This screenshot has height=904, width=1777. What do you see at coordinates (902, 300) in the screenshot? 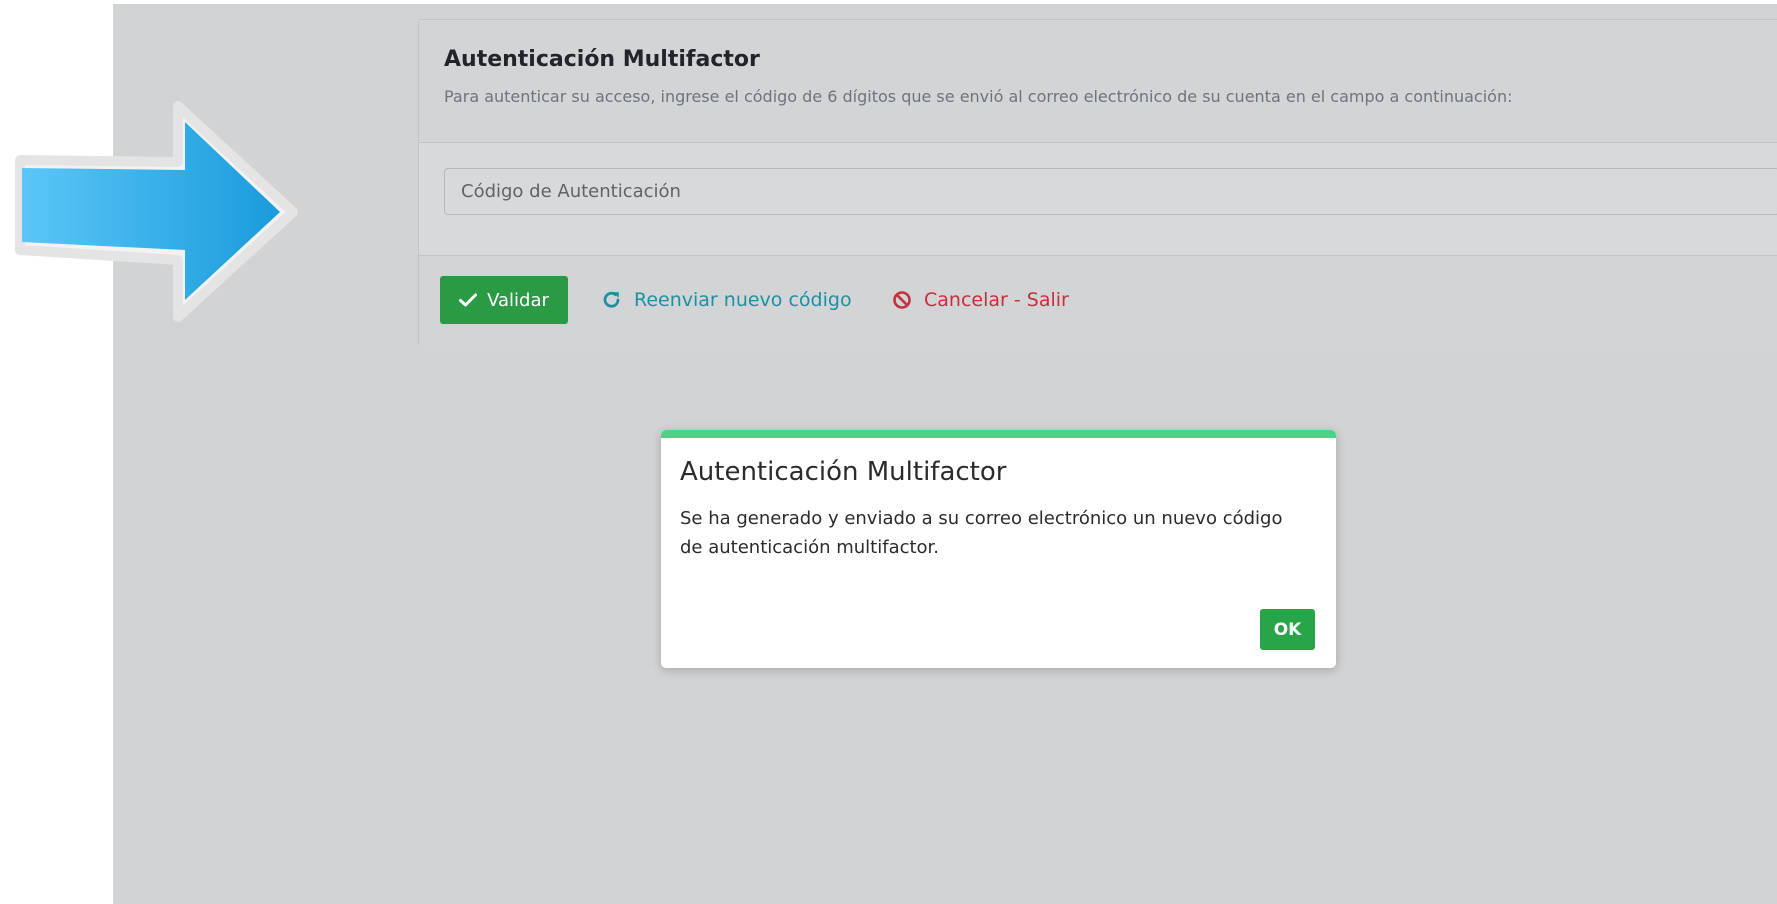
I see `ban-icon` at bounding box center [902, 300].